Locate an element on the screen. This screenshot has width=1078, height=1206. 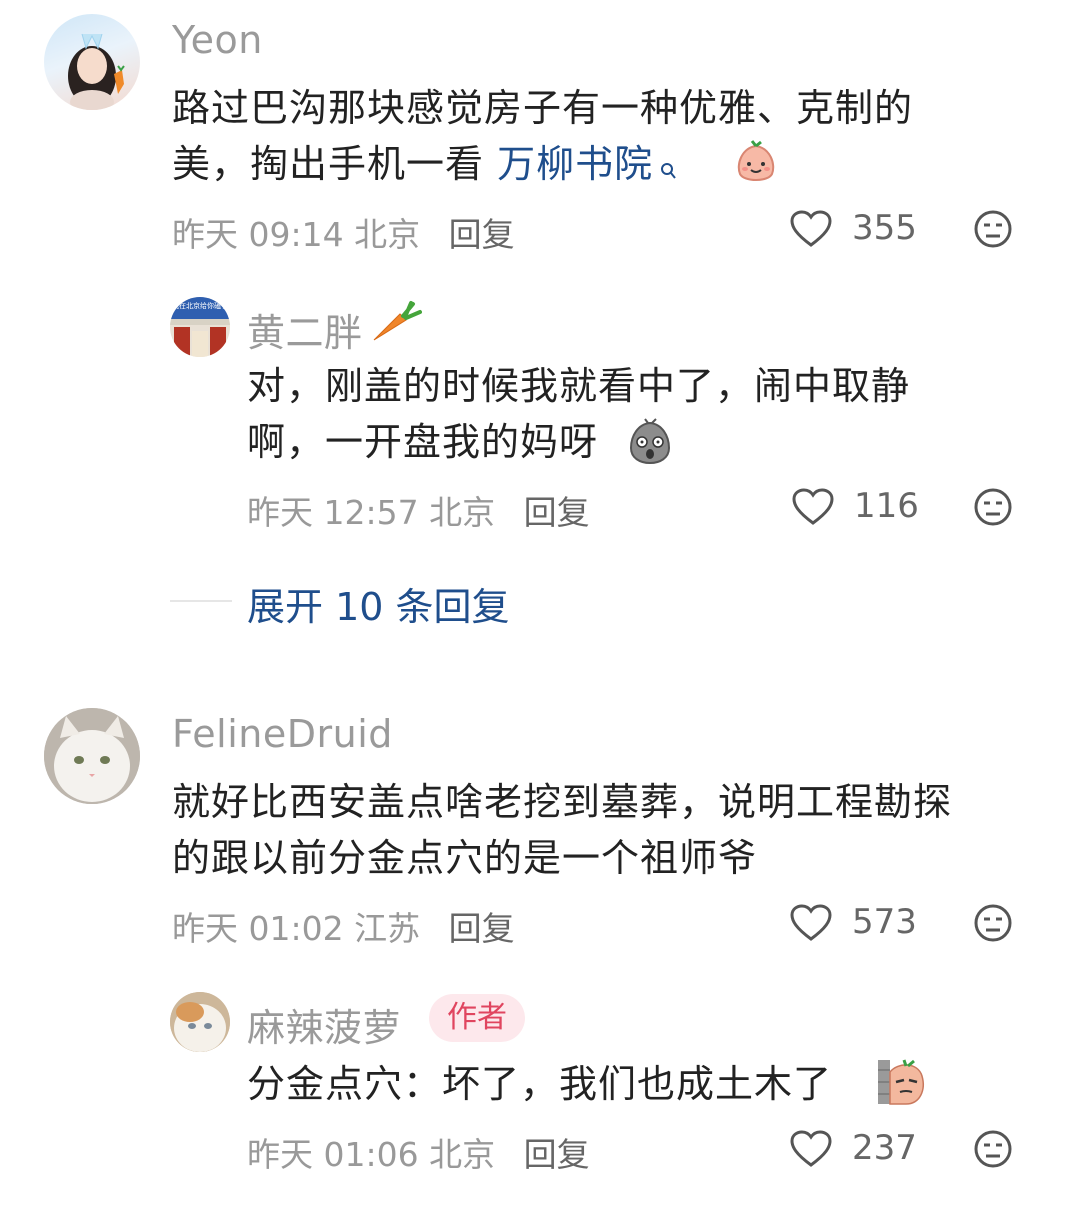
like-count: 237 is located at coordinates (884, 1148).